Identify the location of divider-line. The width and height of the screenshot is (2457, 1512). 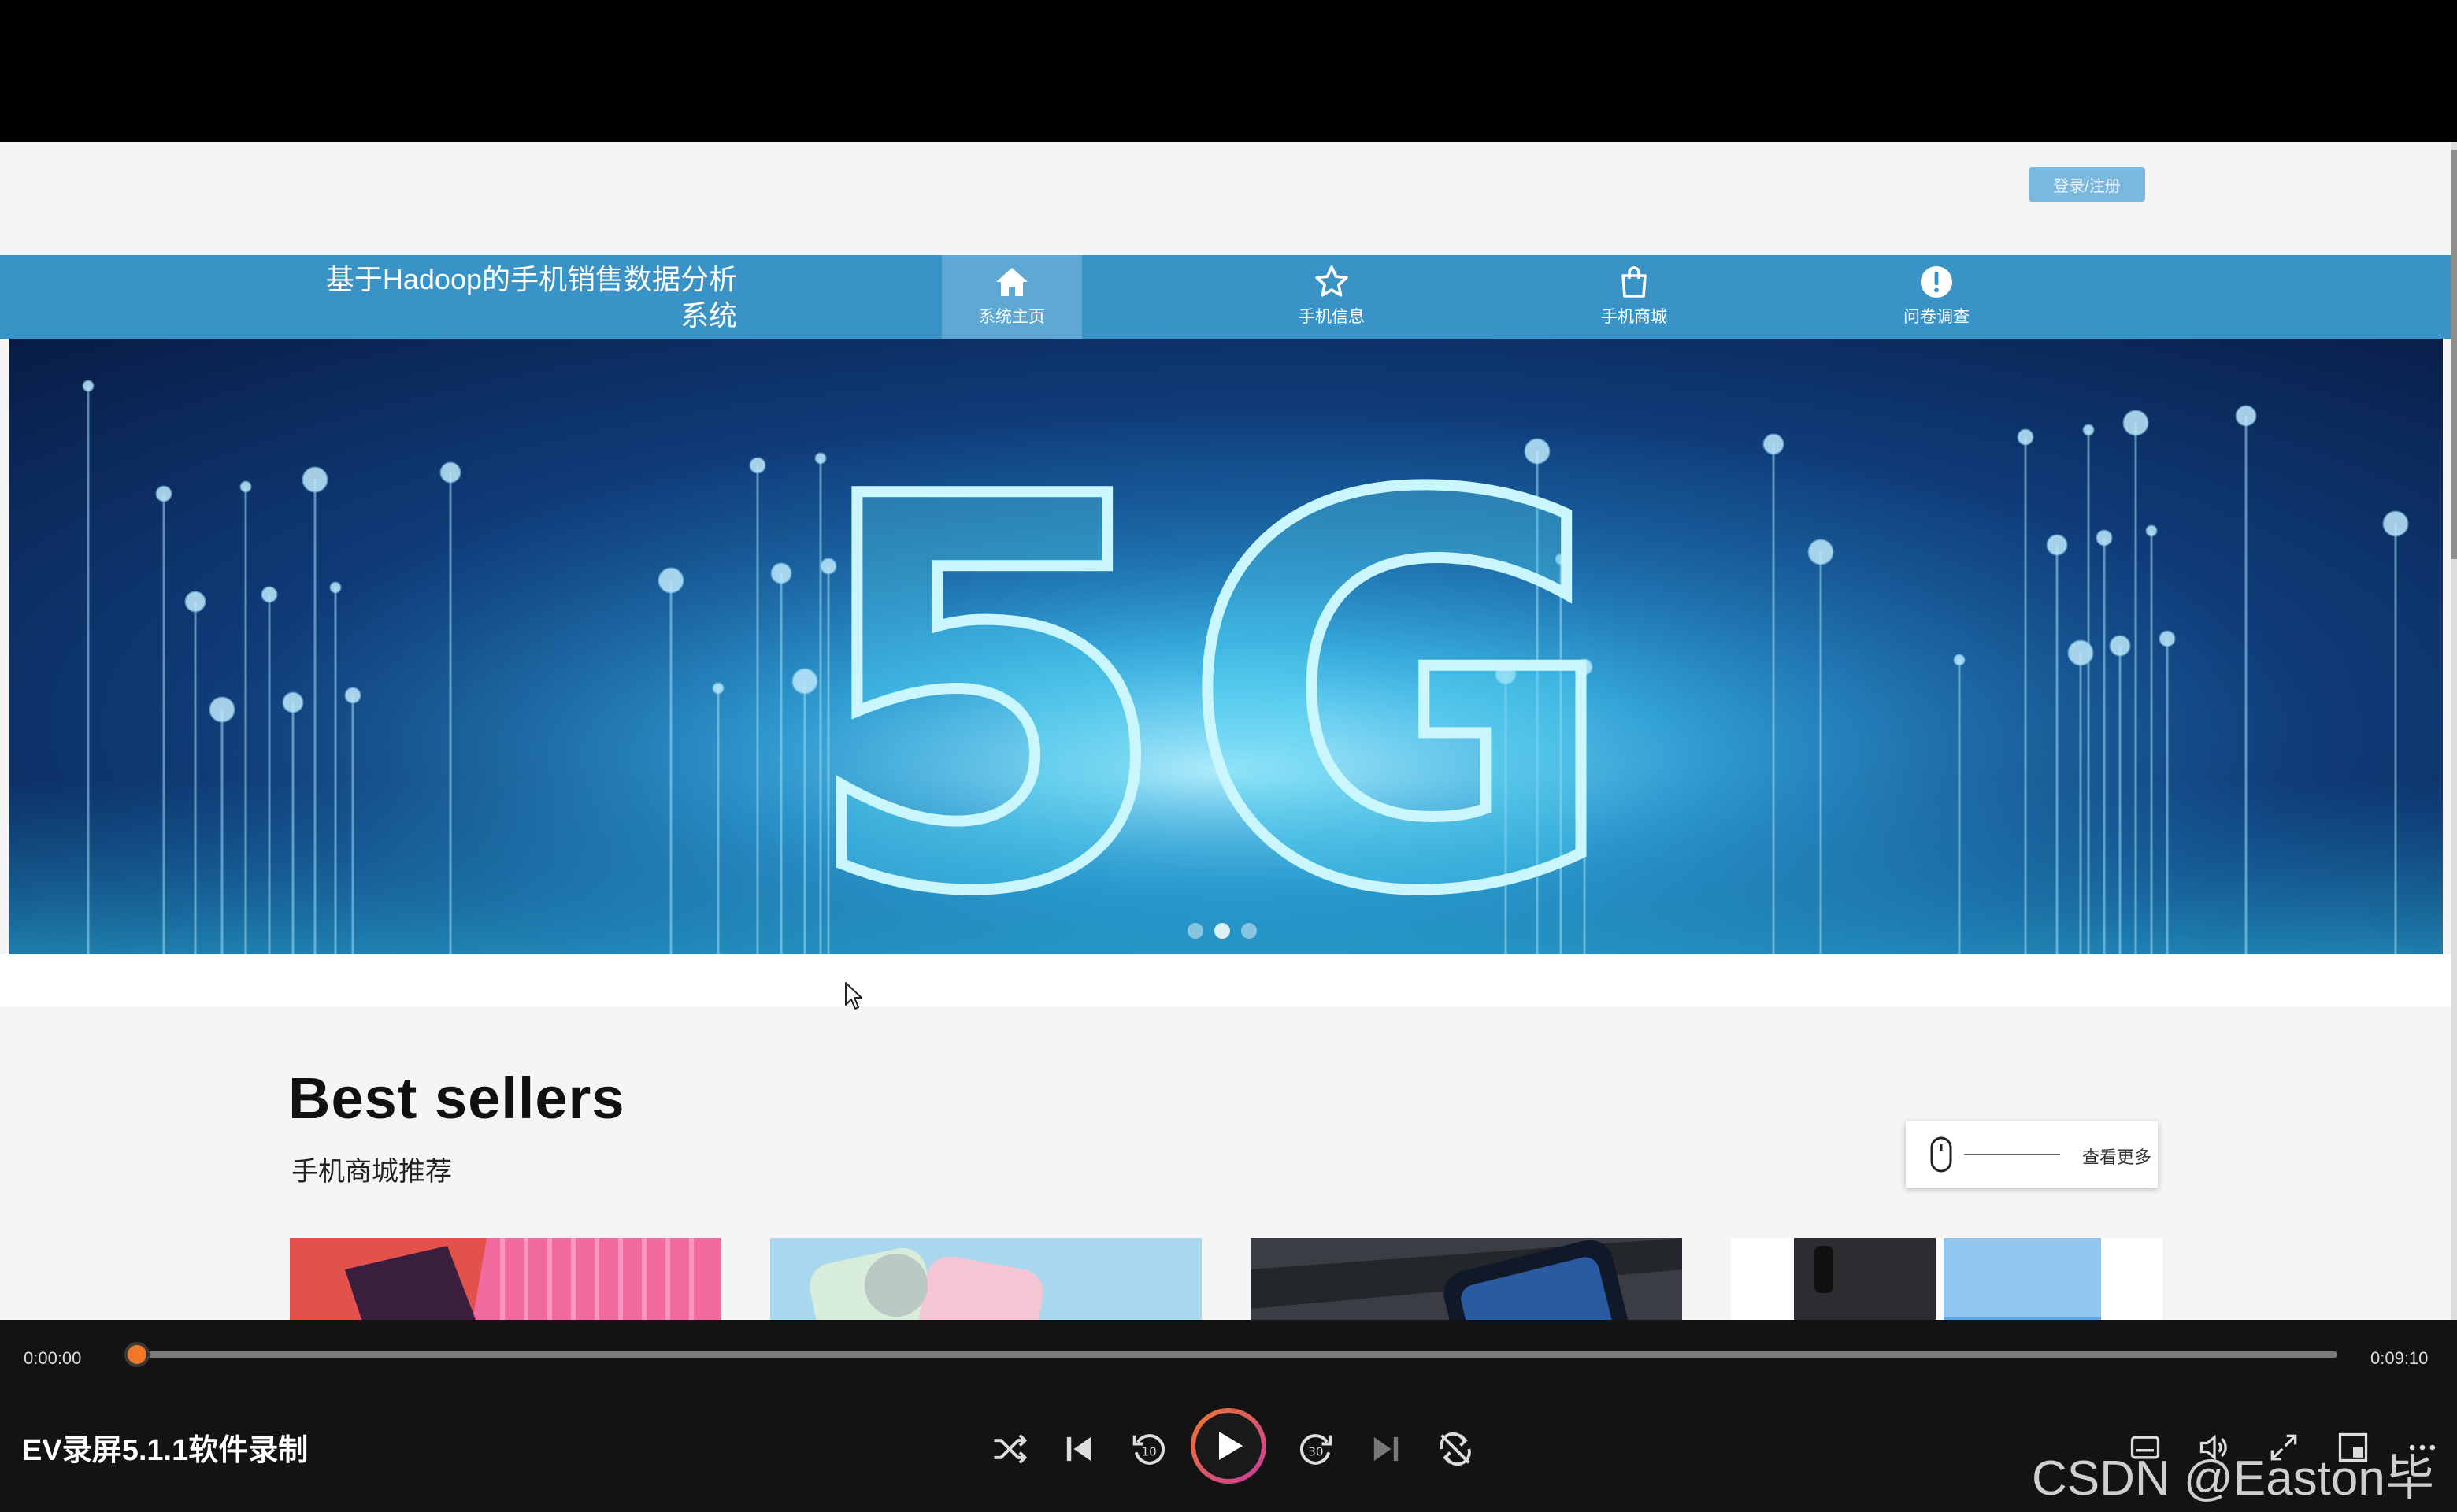
(2012, 1154).